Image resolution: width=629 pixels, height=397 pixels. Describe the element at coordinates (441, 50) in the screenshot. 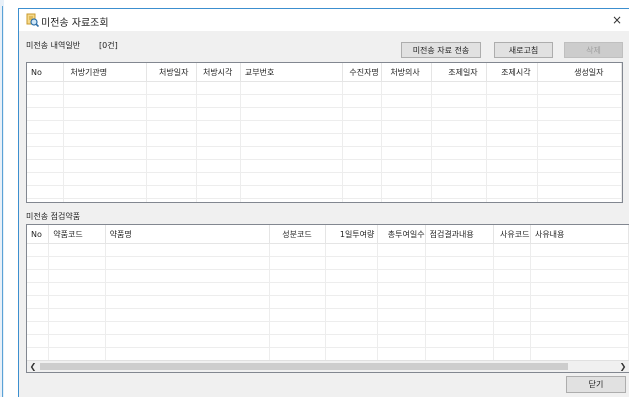

I see `send-unsent-button: 미전송 자료 전송` at that location.